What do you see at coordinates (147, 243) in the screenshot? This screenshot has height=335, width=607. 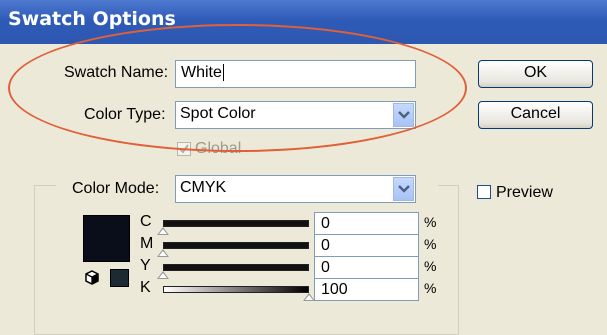 I see `channel-letter: M` at bounding box center [147, 243].